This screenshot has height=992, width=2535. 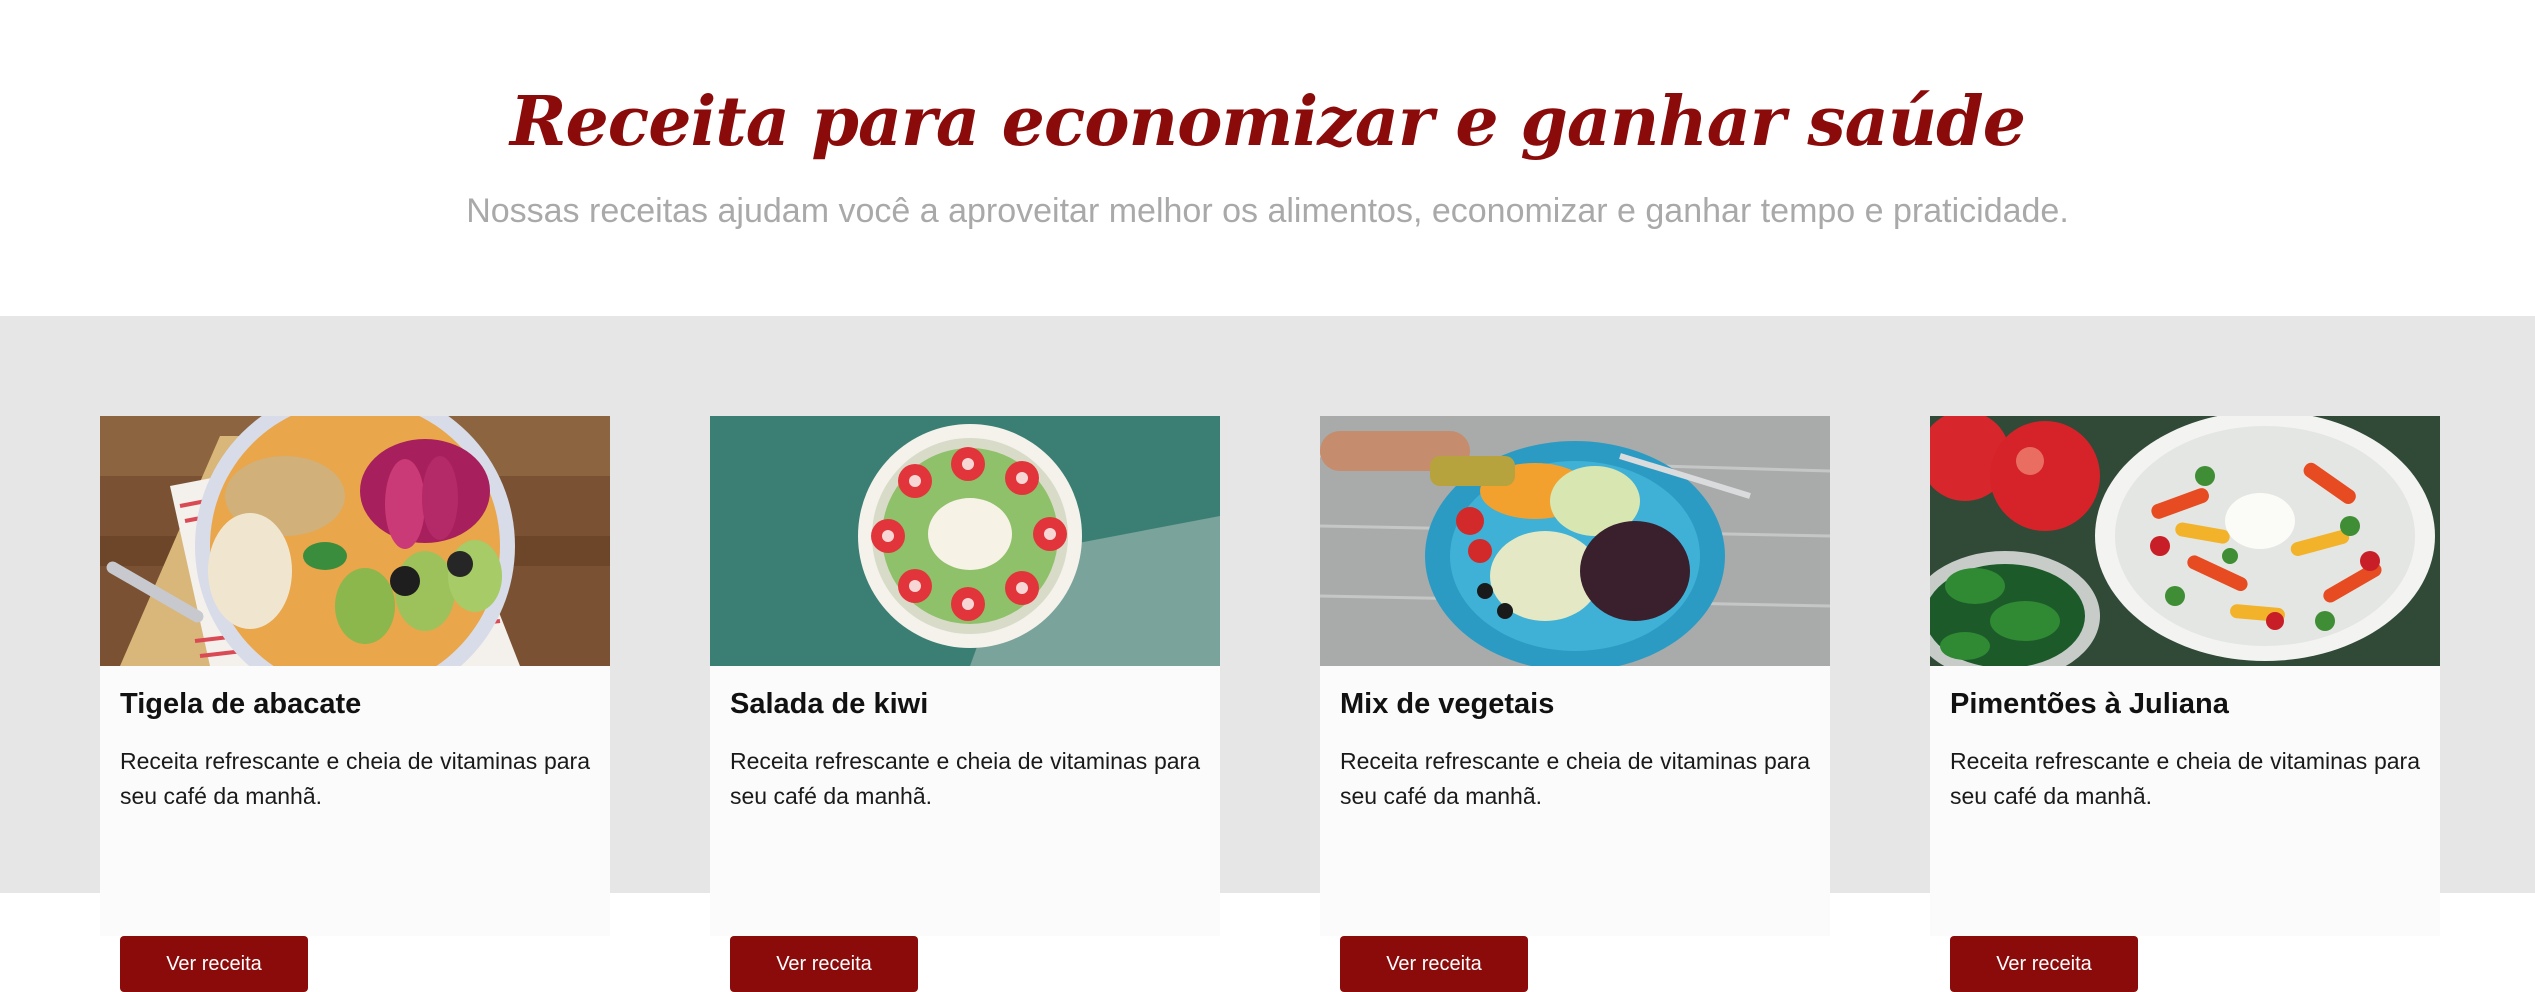 What do you see at coordinates (1575, 541) in the screenshot?
I see `recipe-image-vegetable-mix` at bounding box center [1575, 541].